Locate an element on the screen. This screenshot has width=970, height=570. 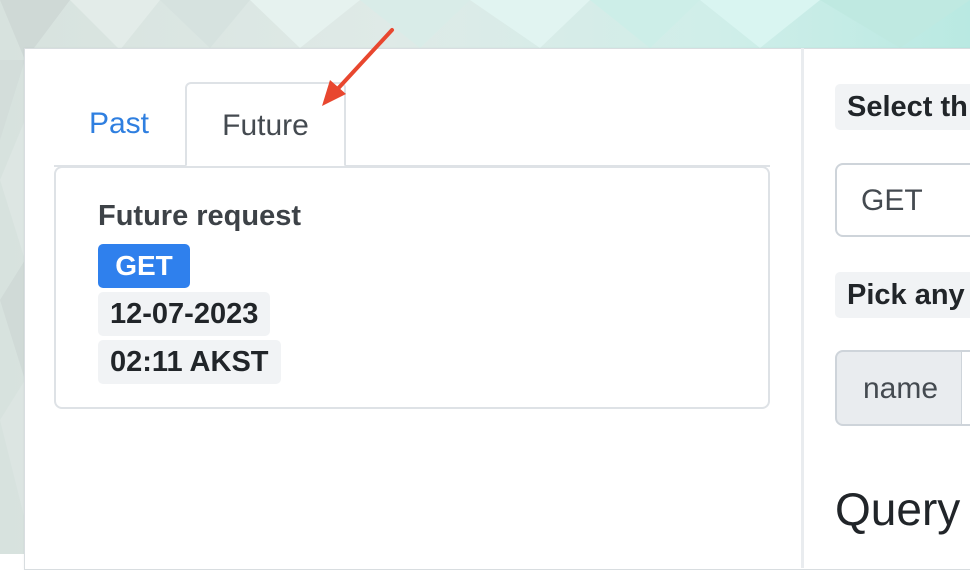
name-input is located at coordinates (966, 388).